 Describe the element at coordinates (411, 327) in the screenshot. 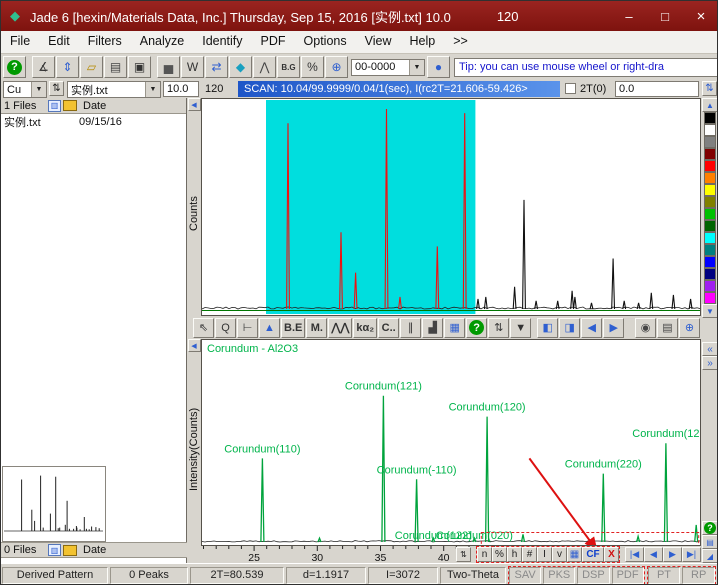

I see `sticks-icon: ∥` at that location.